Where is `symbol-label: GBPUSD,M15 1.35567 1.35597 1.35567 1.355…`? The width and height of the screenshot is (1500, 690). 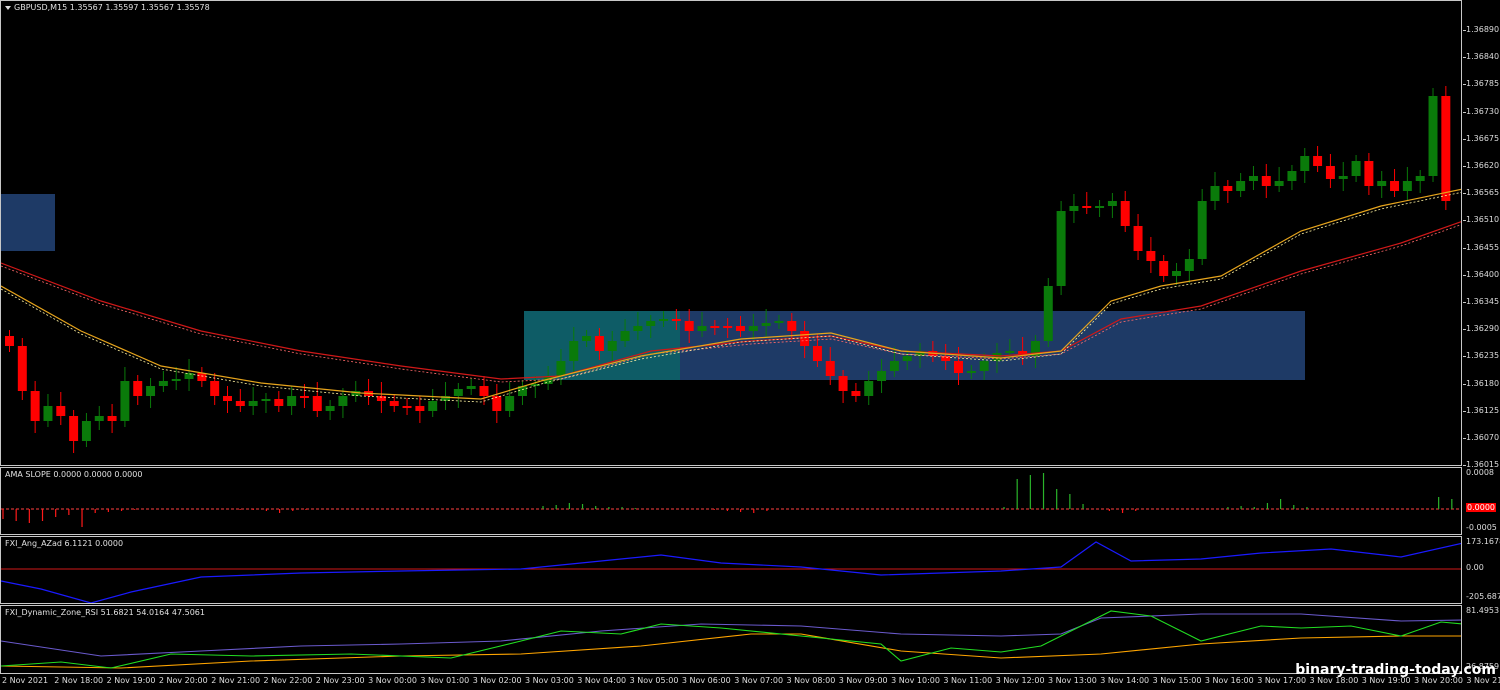
symbol-label: GBPUSD,M15 1.35567 1.35597 1.35567 1.355… is located at coordinates (107, 7).